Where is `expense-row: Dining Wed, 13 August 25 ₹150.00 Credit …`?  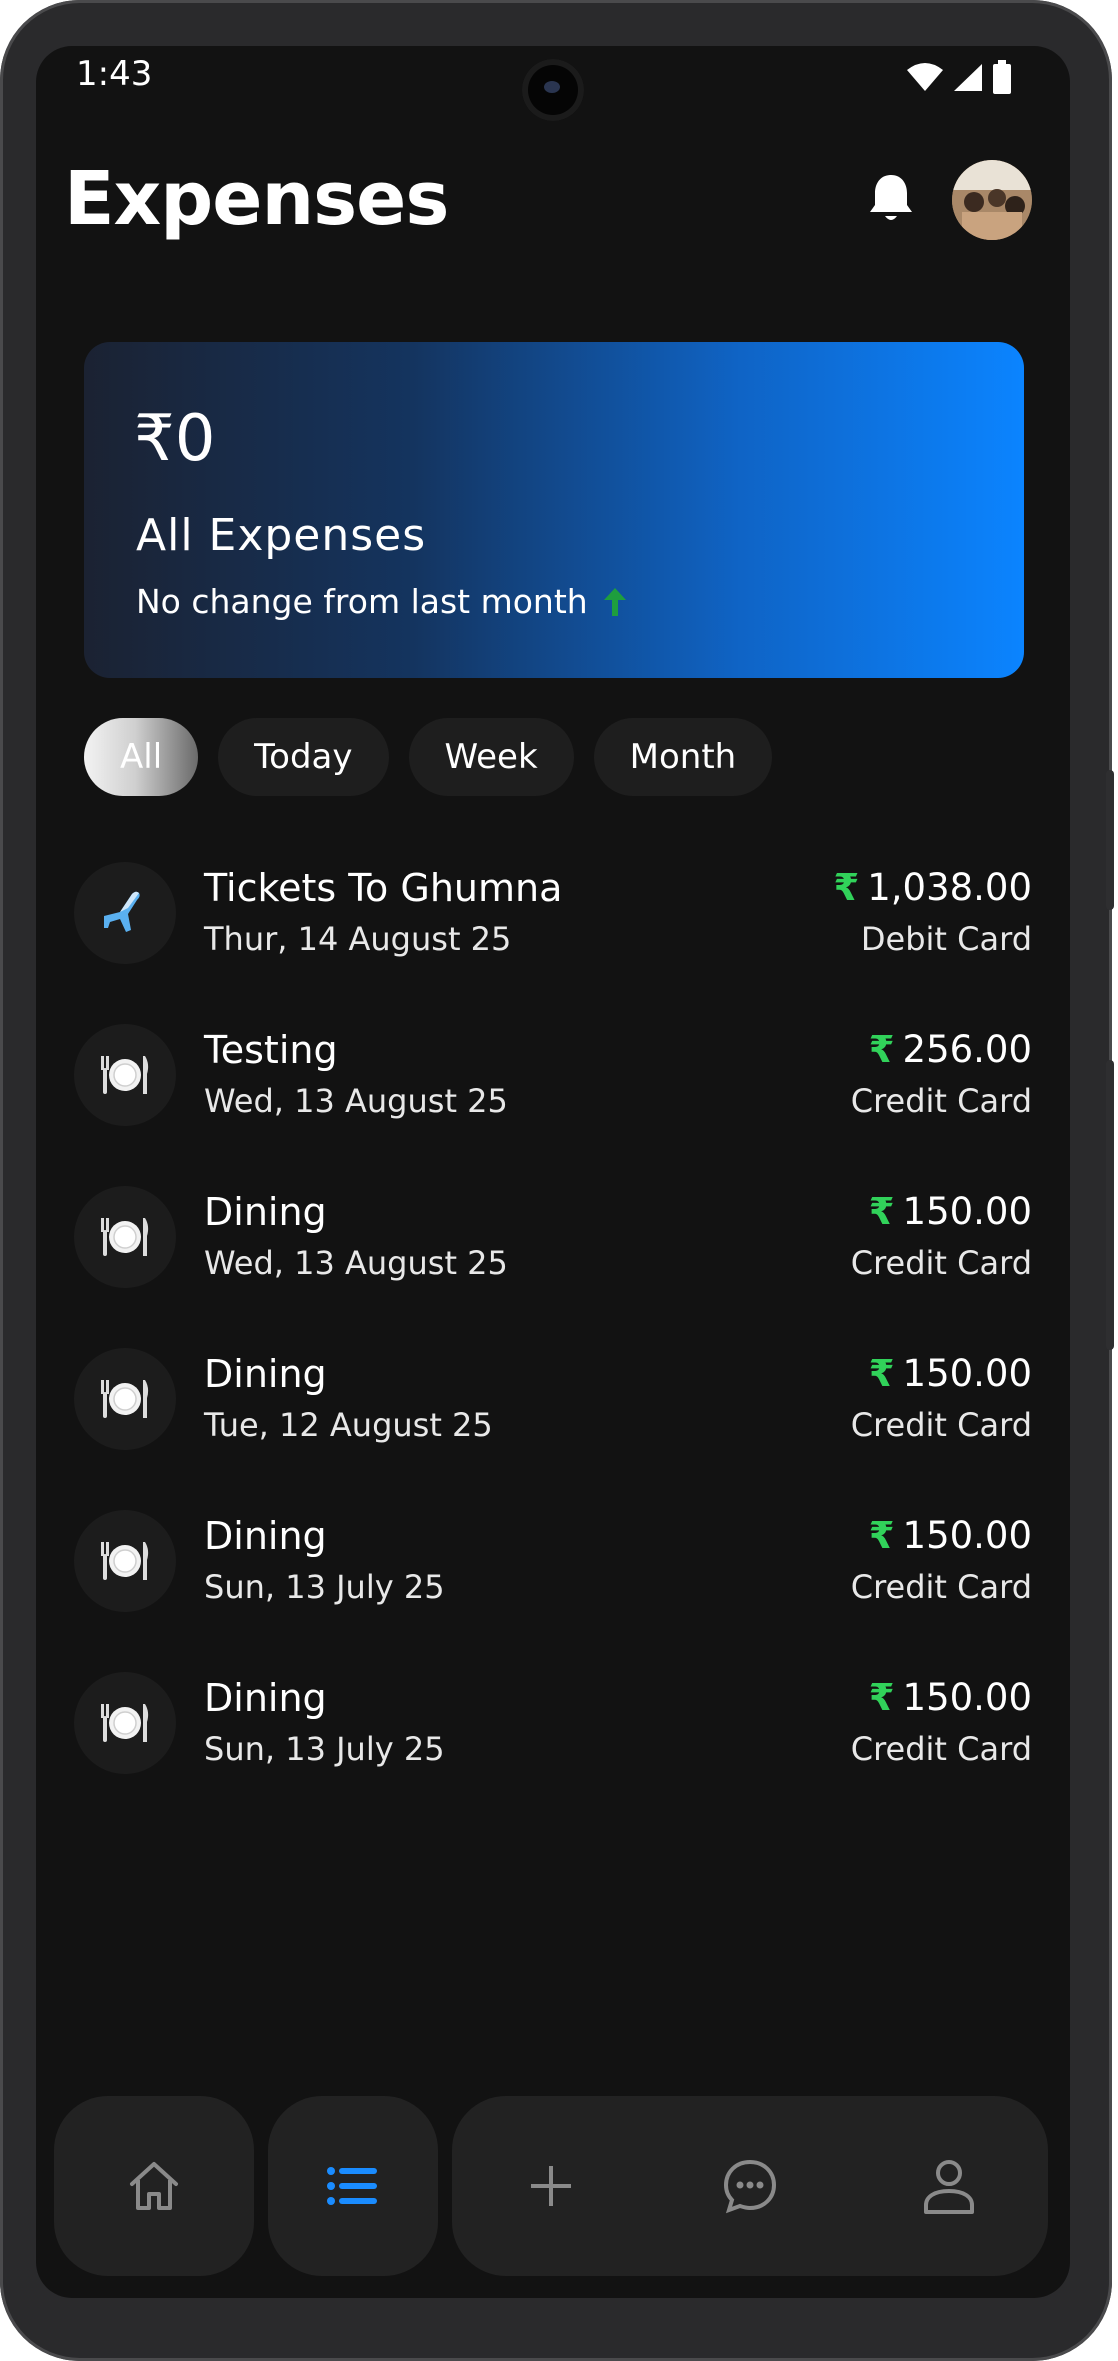
expense-row: Dining Wed, 13 August 25 ₹150.00 Credit … is located at coordinates (553, 1267).